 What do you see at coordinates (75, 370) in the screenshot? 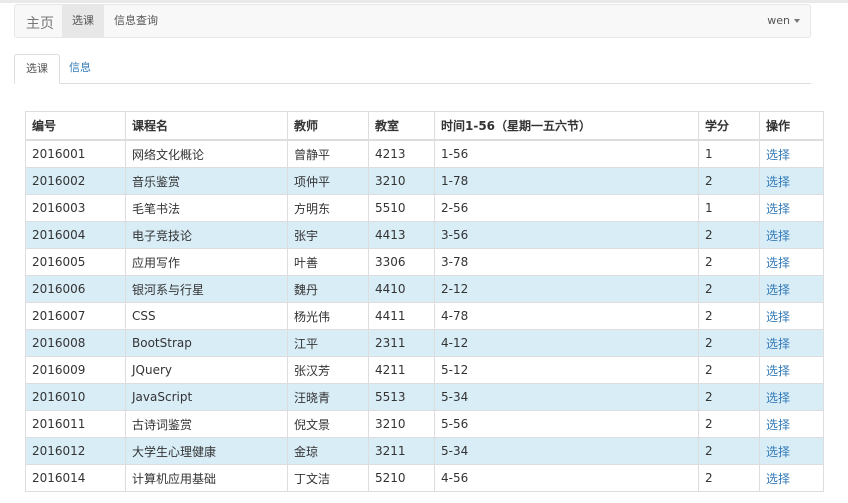
I see `cell-id: 2016009` at bounding box center [75, 370].